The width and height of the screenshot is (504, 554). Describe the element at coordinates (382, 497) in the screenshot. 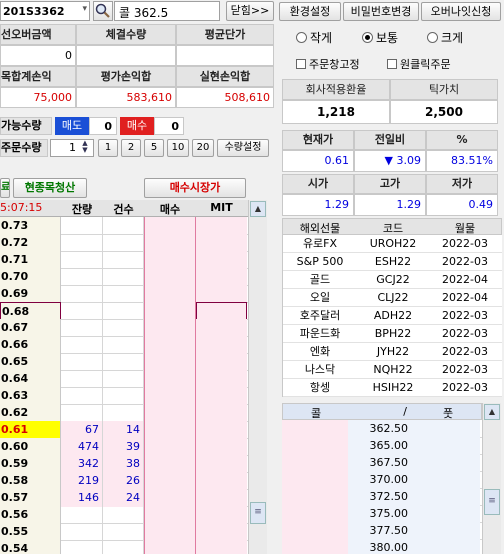

I see `option-price-row: 372.50` at that location.